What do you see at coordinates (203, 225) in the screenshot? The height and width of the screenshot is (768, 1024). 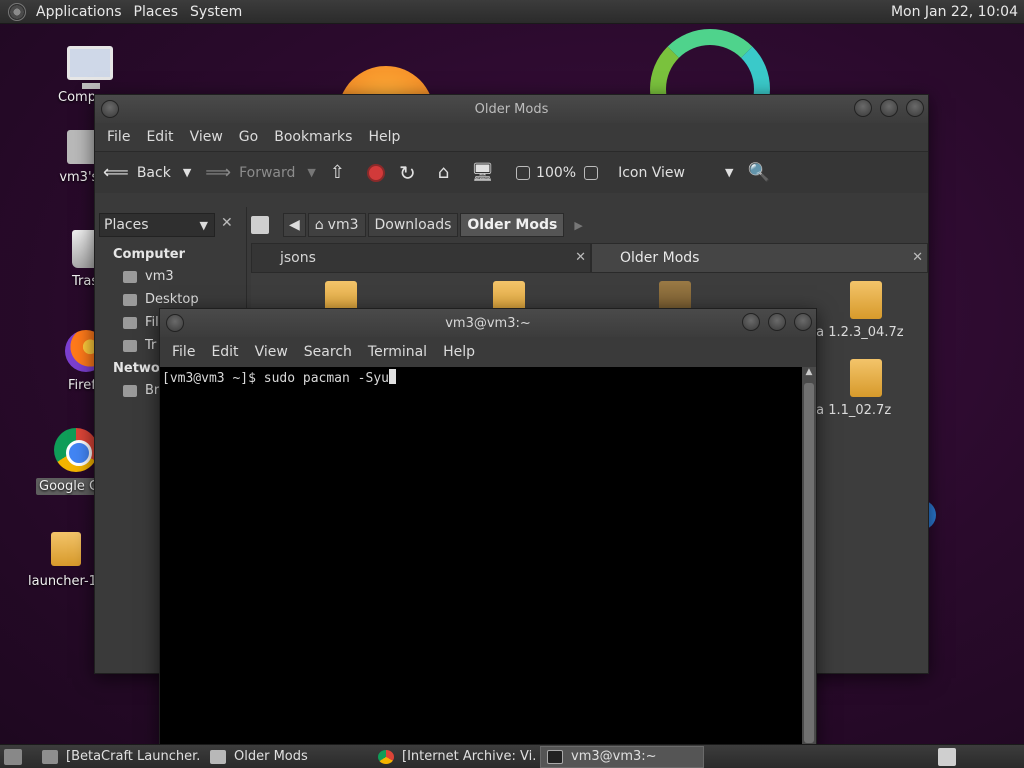 I see `chevron-down-icon: ▼` at bounding box center [203, 225].